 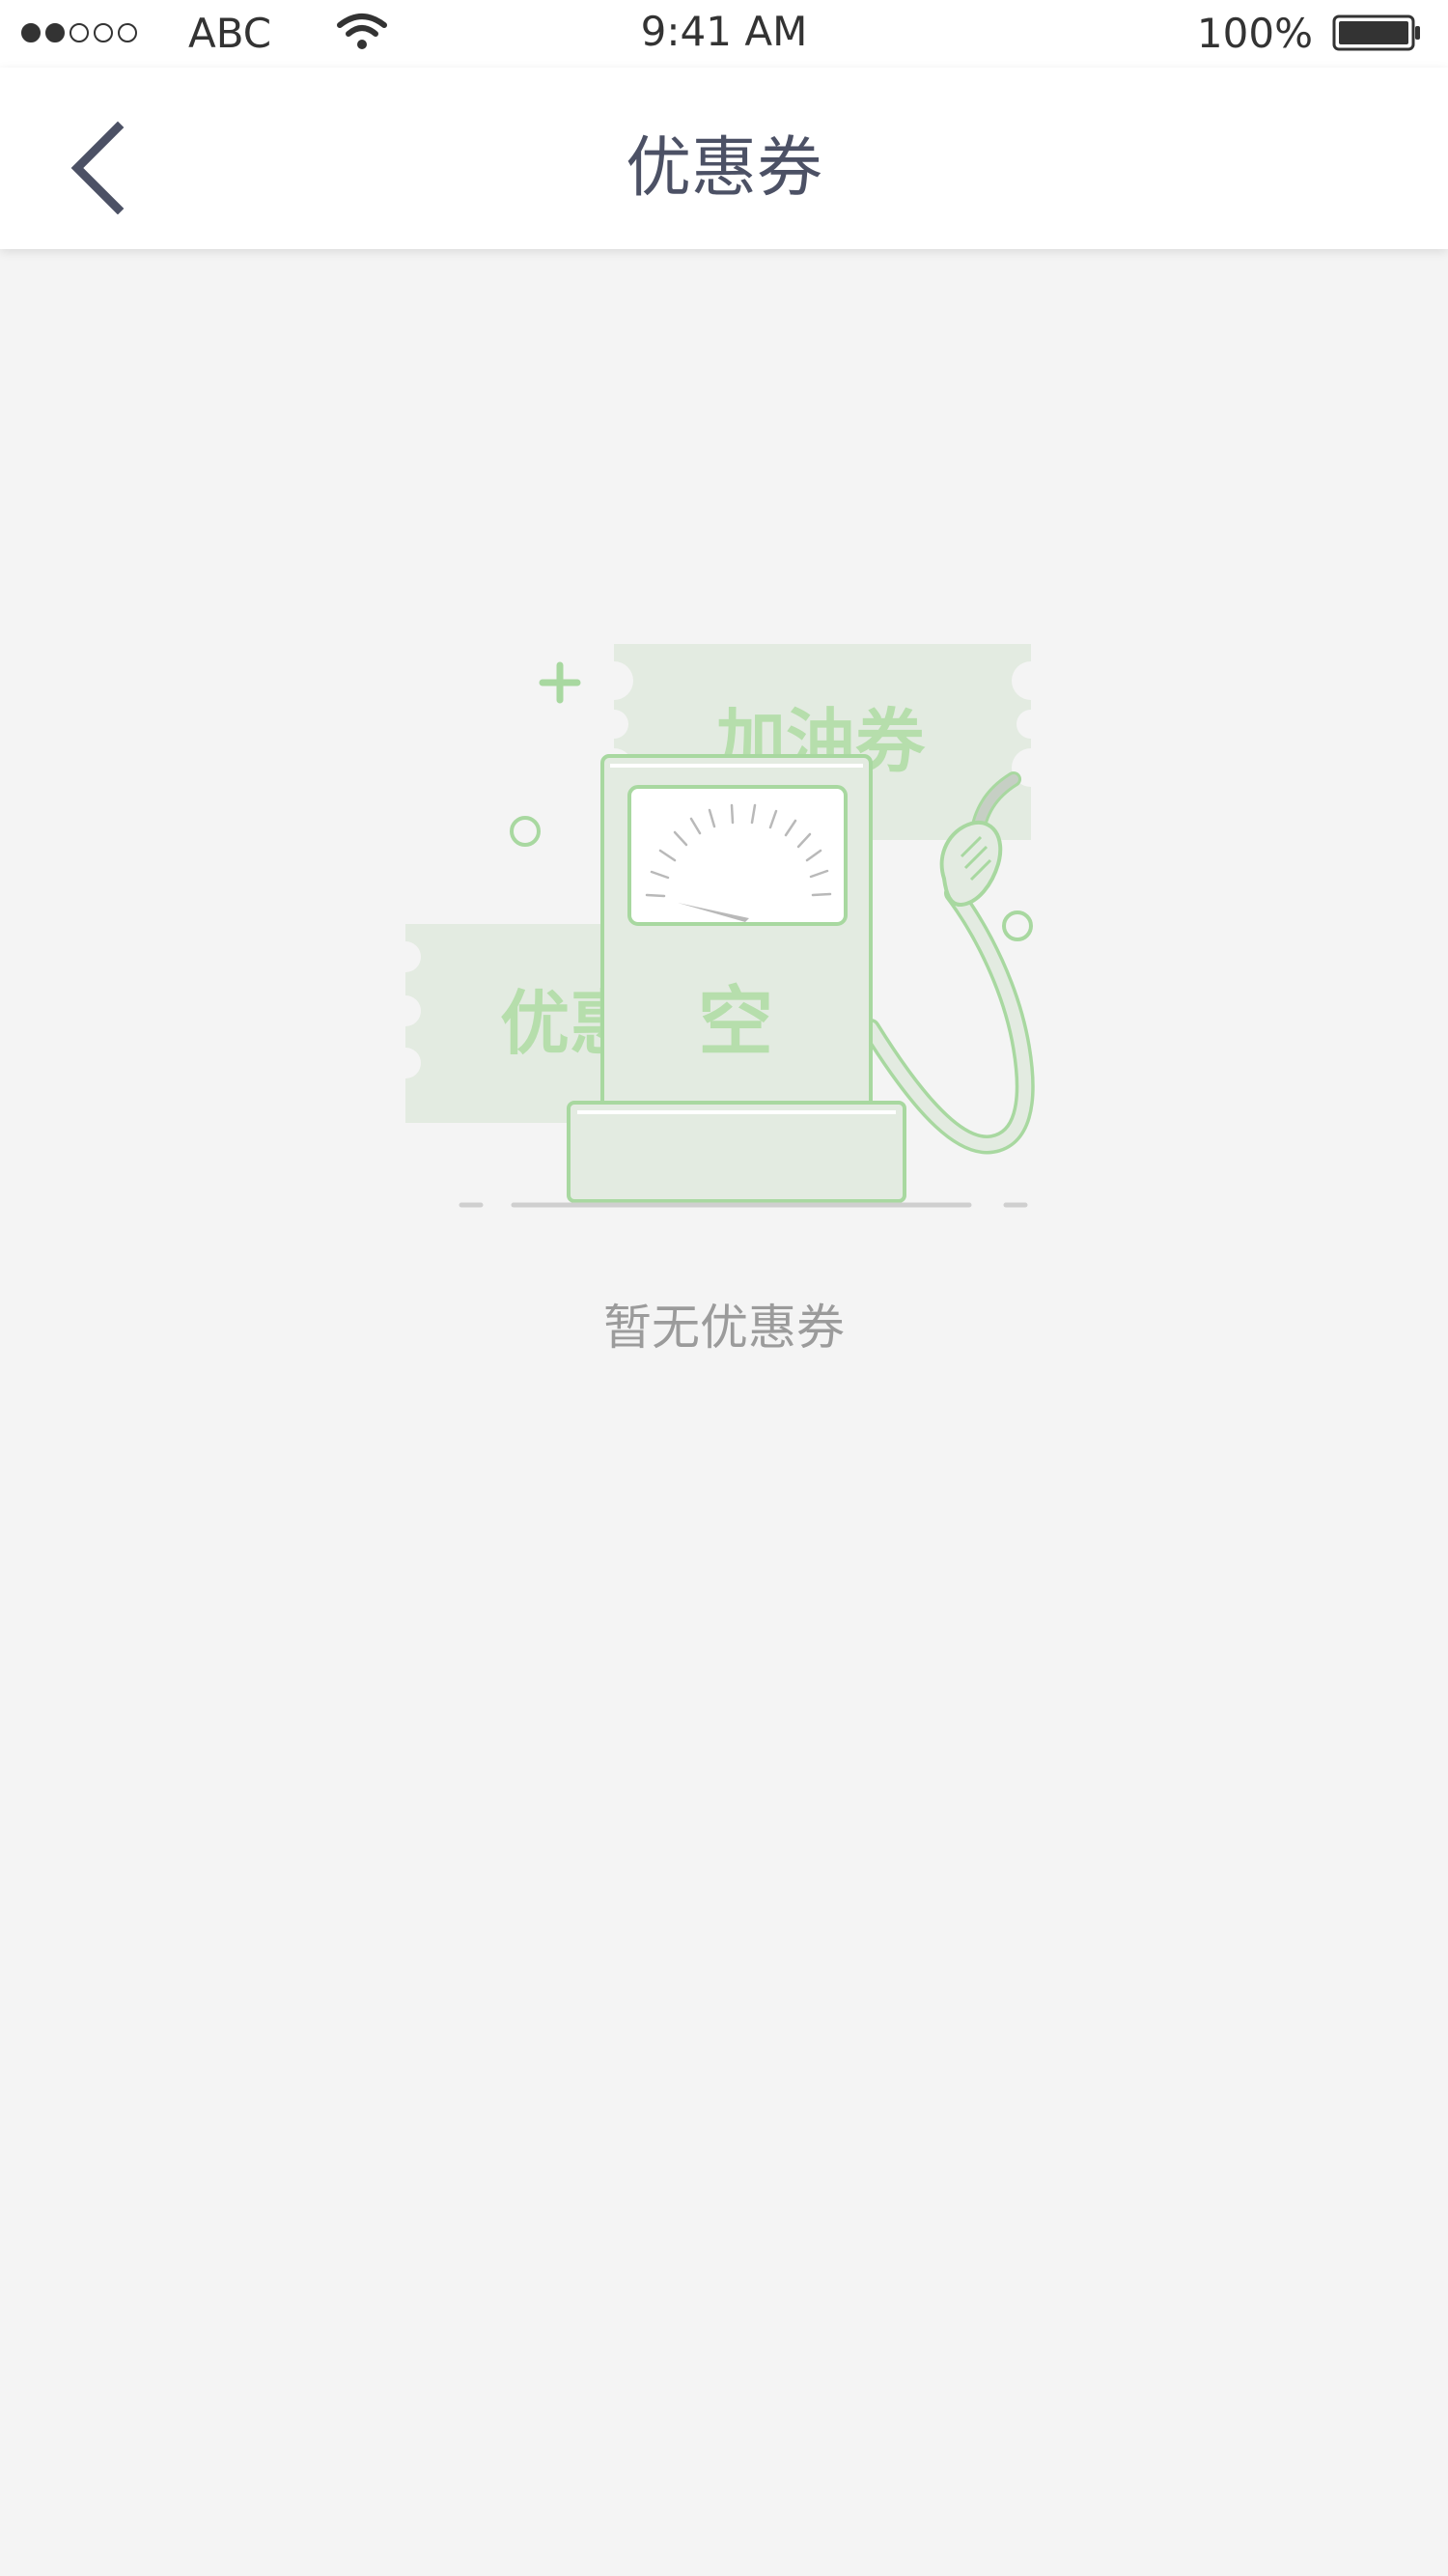 I want to click on empty-state-message: 暂无优惠券, so click(x=724, y=1328).